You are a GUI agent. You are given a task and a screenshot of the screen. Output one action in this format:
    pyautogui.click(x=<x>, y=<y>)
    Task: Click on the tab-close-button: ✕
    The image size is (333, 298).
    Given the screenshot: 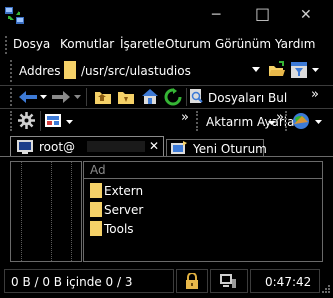 What is the action you would take?
    pyautogui.click(x=154, y=146)
    